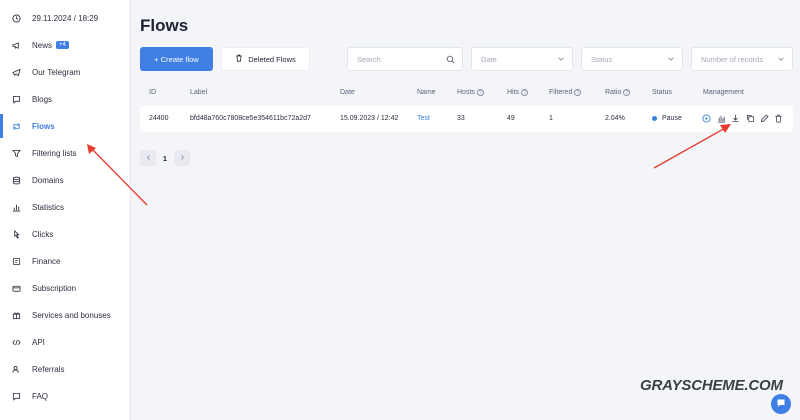 The width and height of the screenshot is (800, 420). I want to click on users-icon, so click(16, 369).